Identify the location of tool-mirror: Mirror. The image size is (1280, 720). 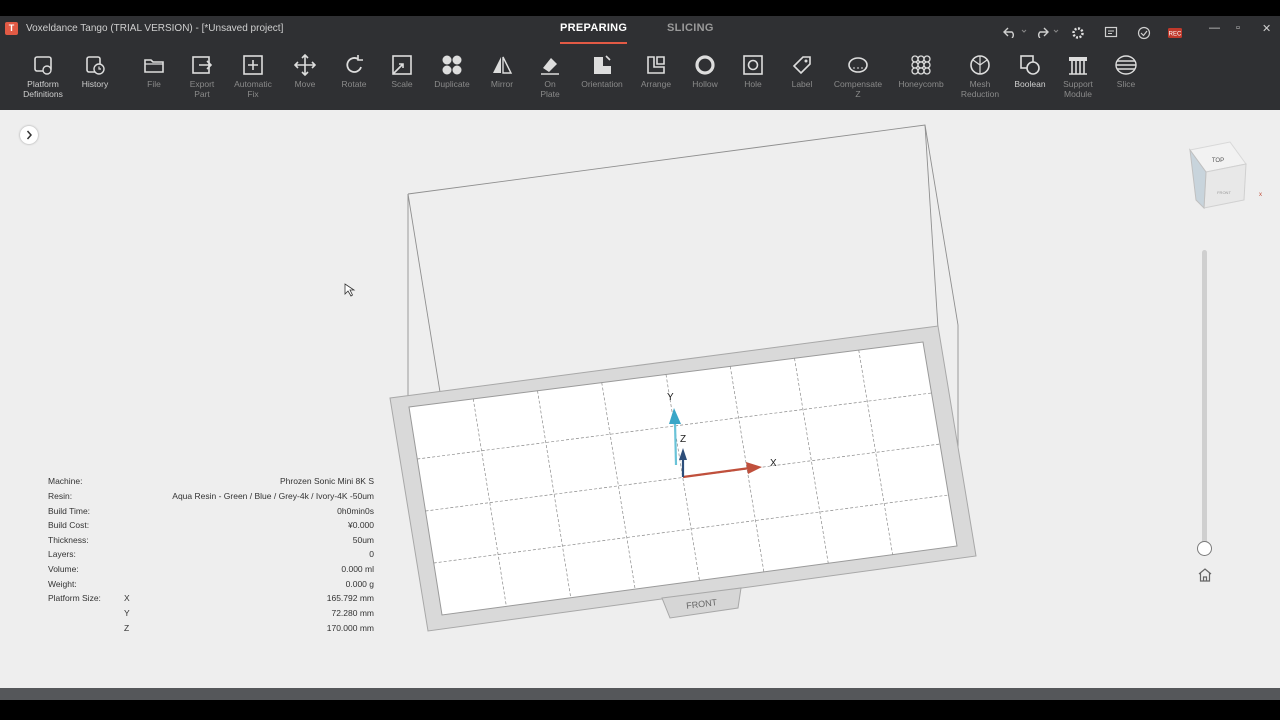
(502, 71).